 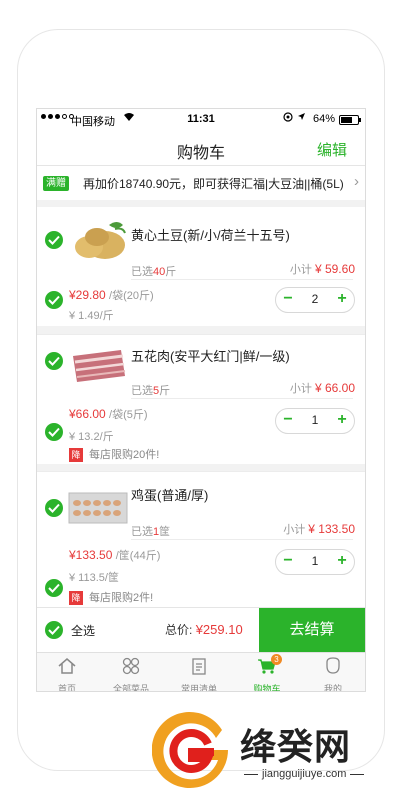 I want to click on battery-icon, so click(x=350, y=120).